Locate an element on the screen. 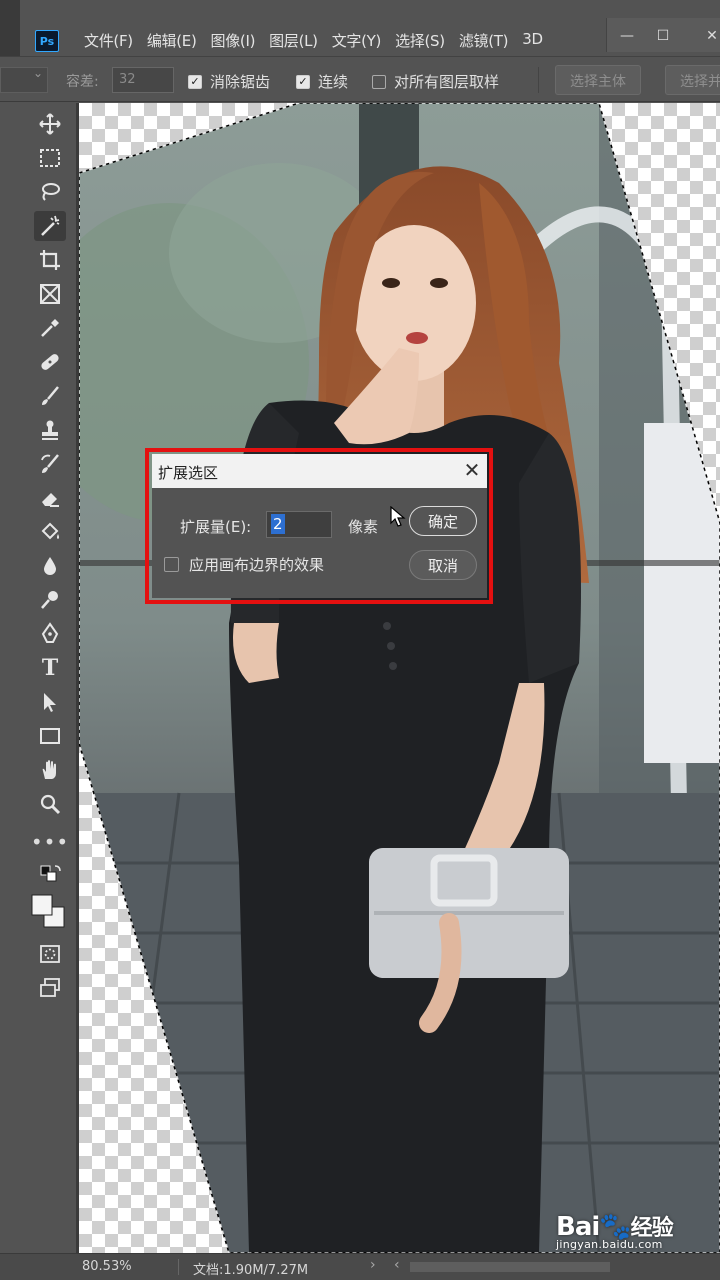  status-menu-arrow-icon: › is located at coordinates (373, 1265).